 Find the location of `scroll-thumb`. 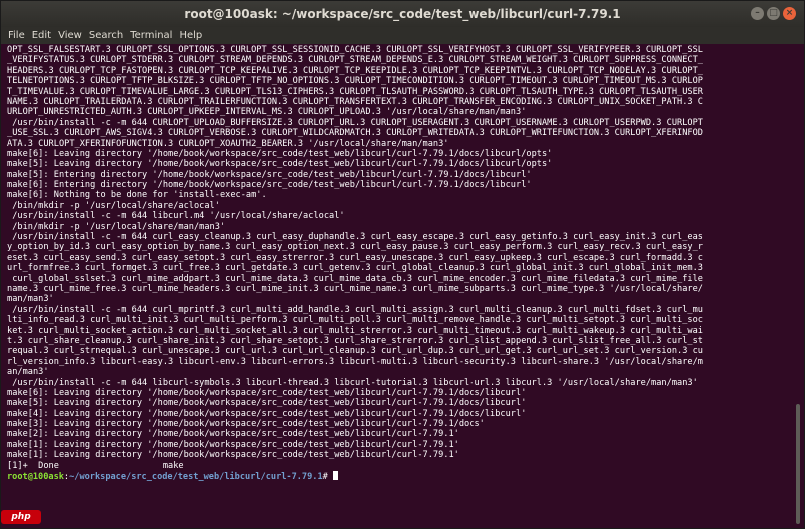

scroll-thumb is located at coordinates (798, 464).